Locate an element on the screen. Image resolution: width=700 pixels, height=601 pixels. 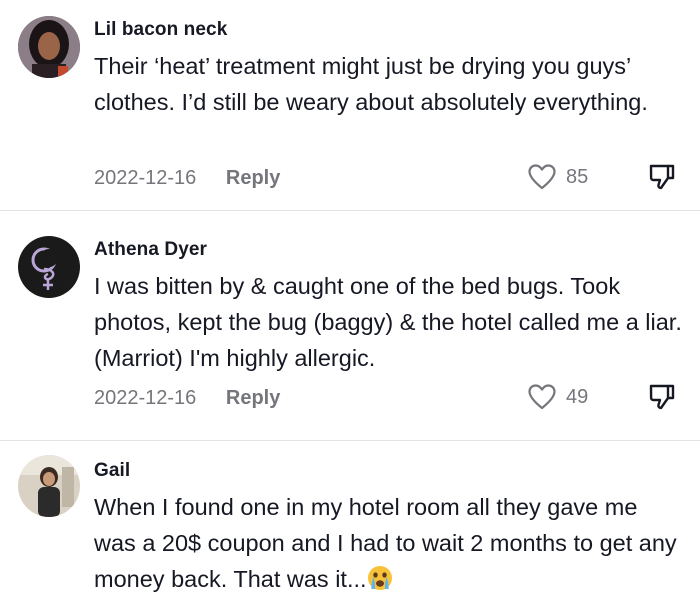
divider is located at coordinates (350, 210).